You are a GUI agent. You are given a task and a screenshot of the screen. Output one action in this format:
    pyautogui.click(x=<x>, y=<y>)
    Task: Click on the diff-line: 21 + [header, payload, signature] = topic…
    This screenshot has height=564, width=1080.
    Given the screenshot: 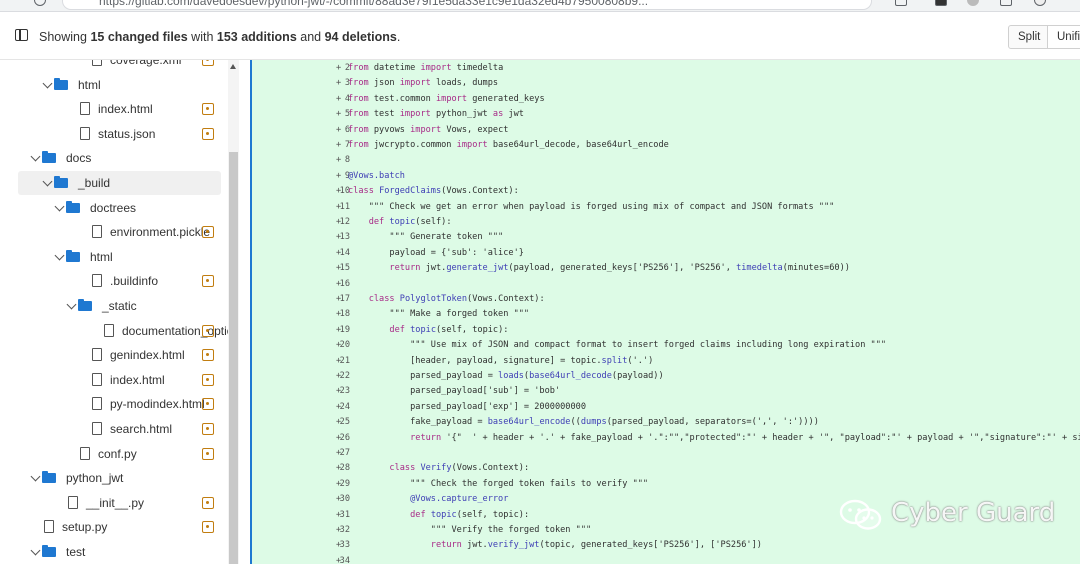 What is the action you would take?
    pyautogui.click(x=666, y=361)
    